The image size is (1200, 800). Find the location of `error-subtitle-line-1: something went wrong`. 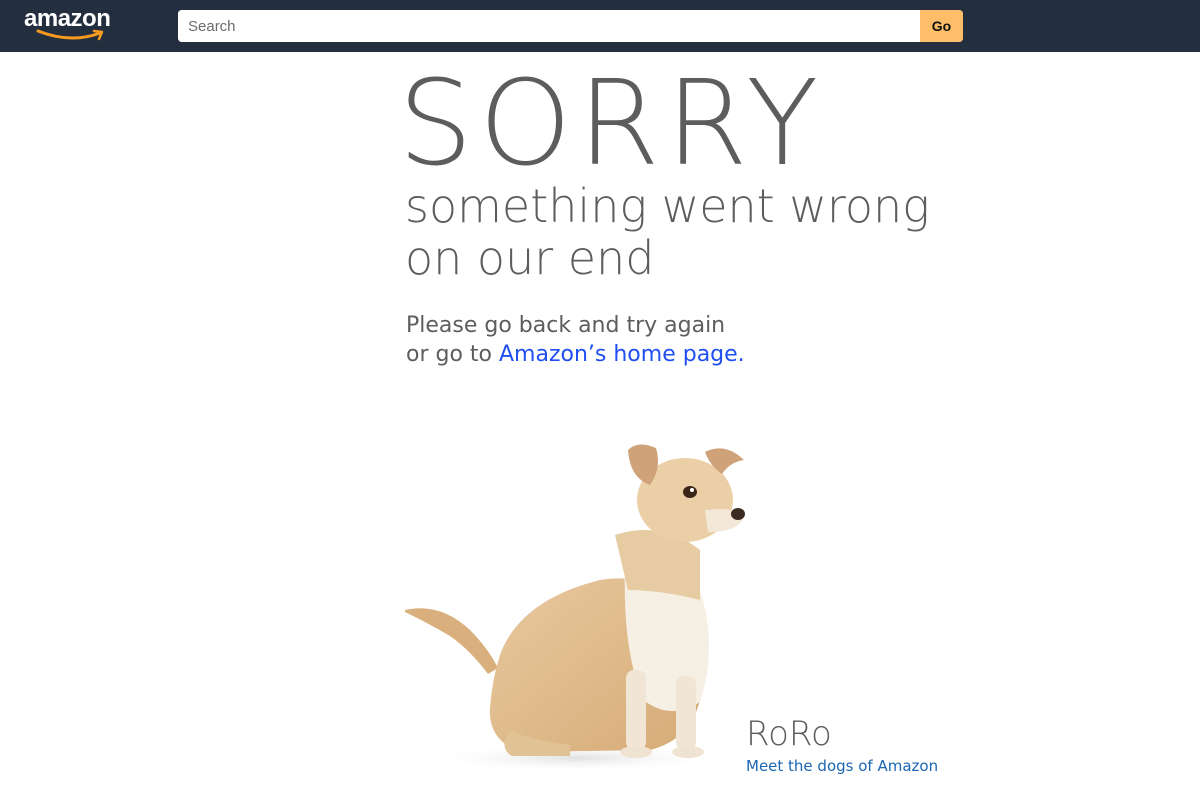

error-subtitle-line-1: something went wrong is located at coordinates (667, 206).